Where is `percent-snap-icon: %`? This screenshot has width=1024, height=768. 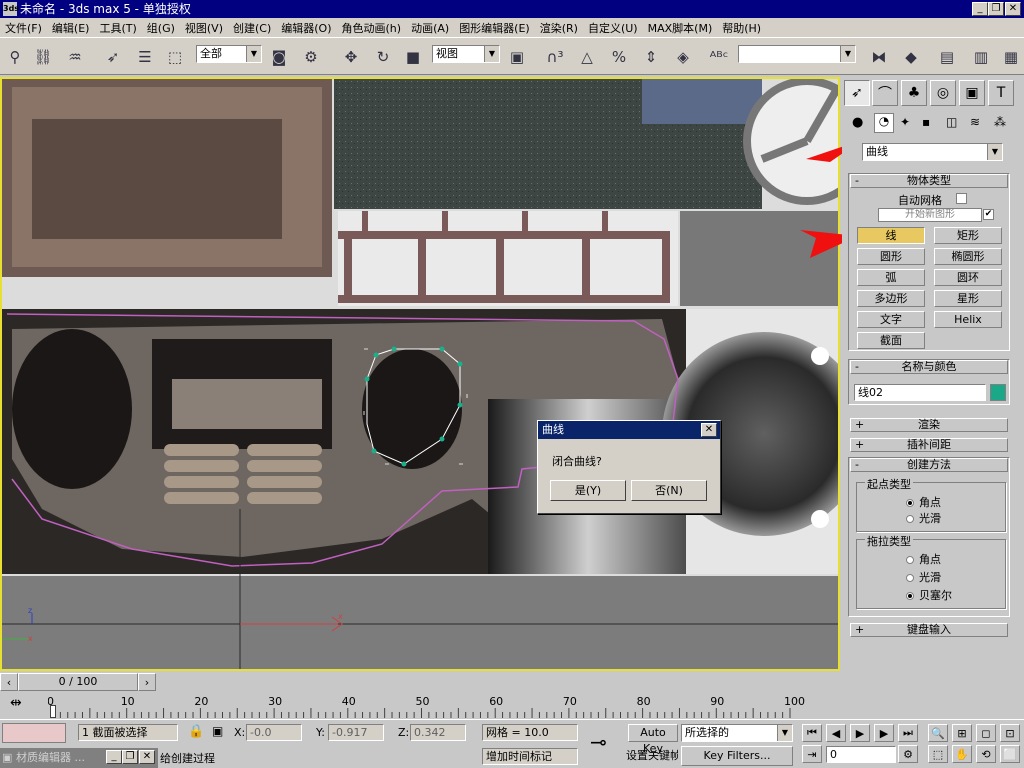
percent-snap-icon: % is located at coordinates (619, 57).